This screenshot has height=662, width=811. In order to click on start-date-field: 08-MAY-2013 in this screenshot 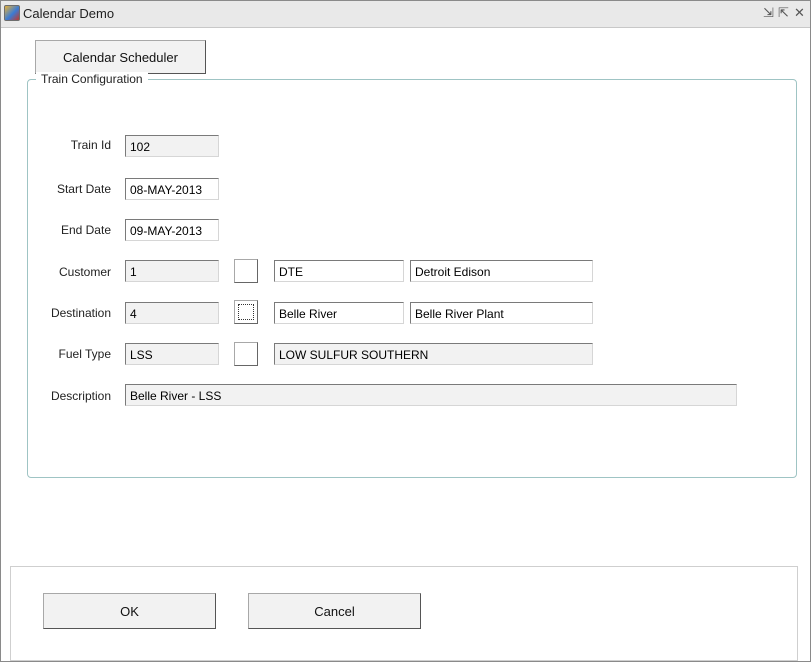, I will do `click(172, 189)`.